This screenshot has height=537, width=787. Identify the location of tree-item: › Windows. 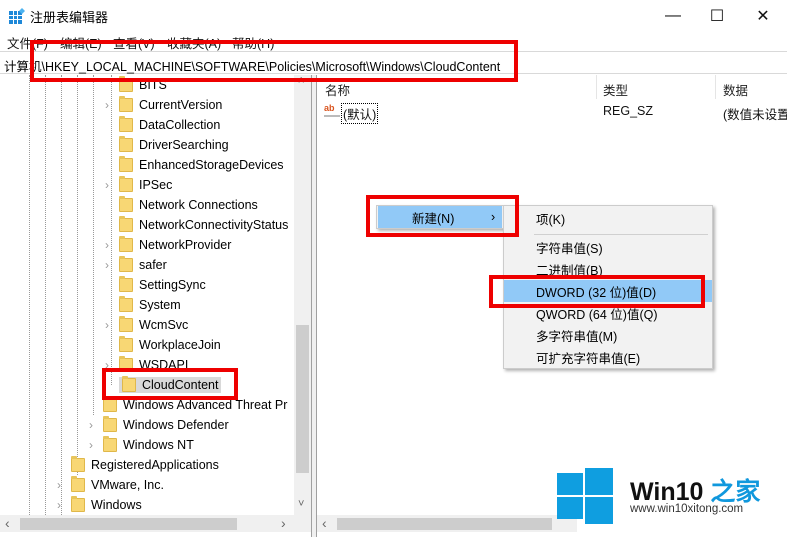
(99, 505).